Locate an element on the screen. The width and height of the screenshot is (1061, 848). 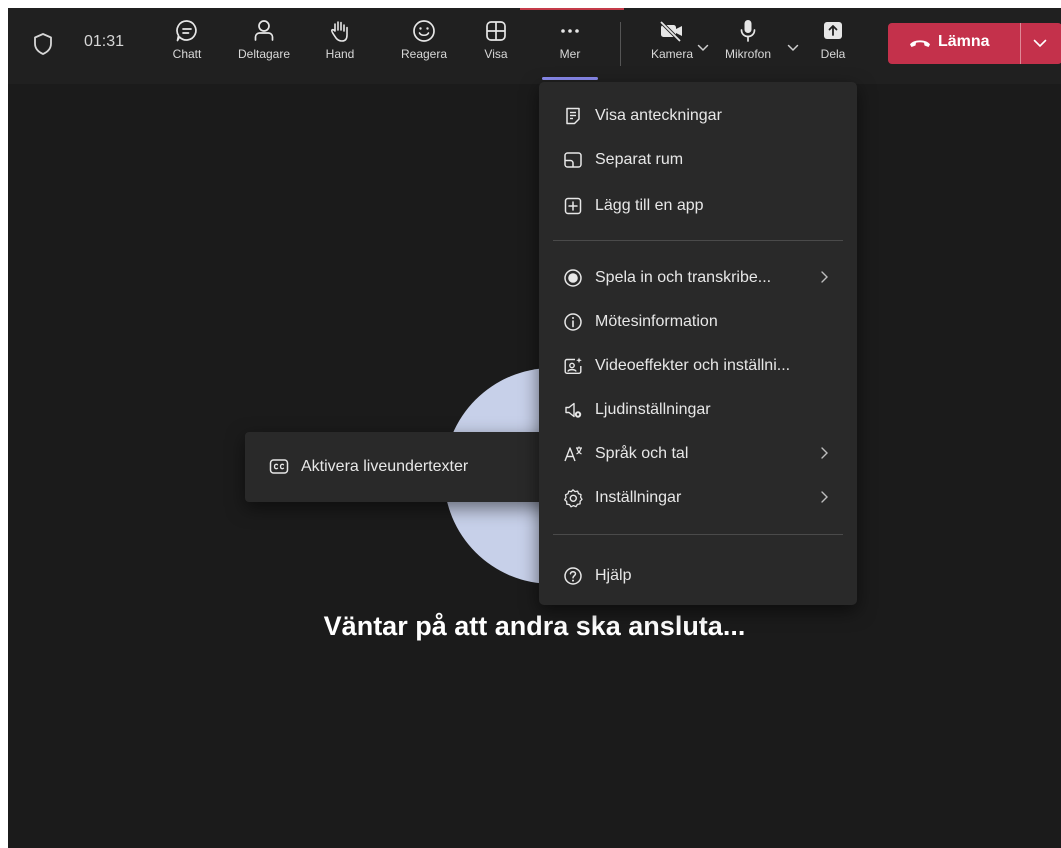
participants-label: Deltagare is located at coordinates (264, 54).